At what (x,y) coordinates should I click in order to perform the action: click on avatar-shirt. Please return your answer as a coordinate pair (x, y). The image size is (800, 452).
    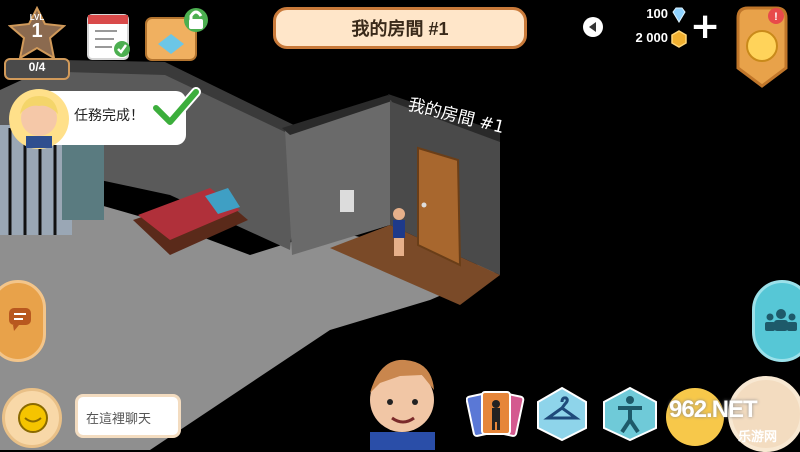
    Looking at the image, I should click on (402, 441).